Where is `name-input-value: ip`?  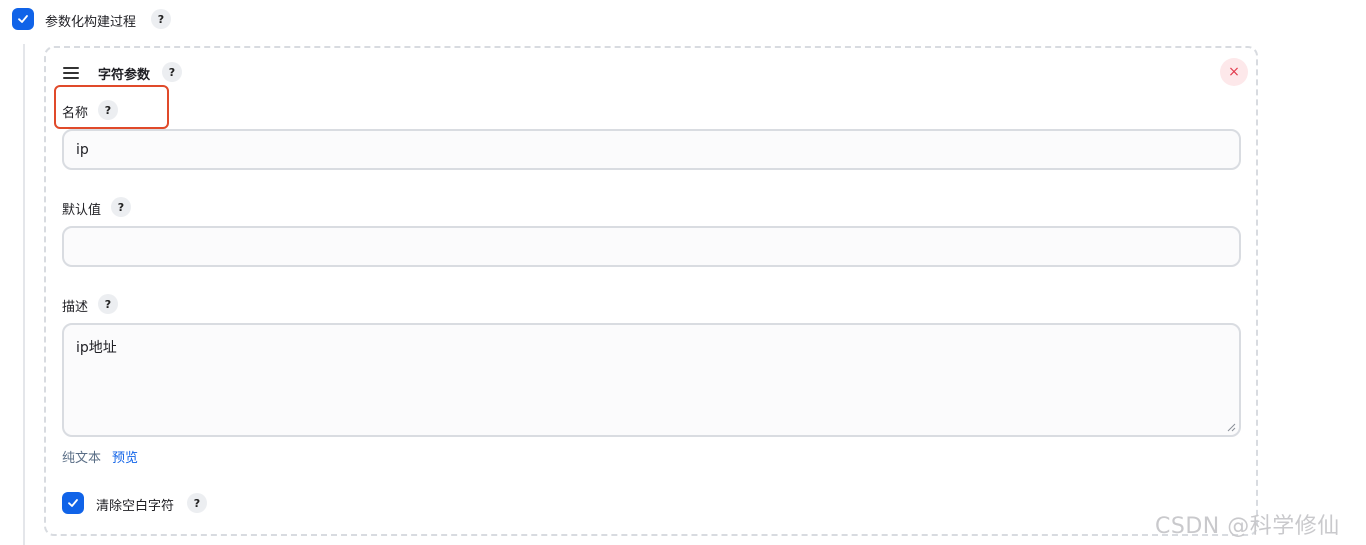 name-input-value: ip is located at coordinates (82, 149).